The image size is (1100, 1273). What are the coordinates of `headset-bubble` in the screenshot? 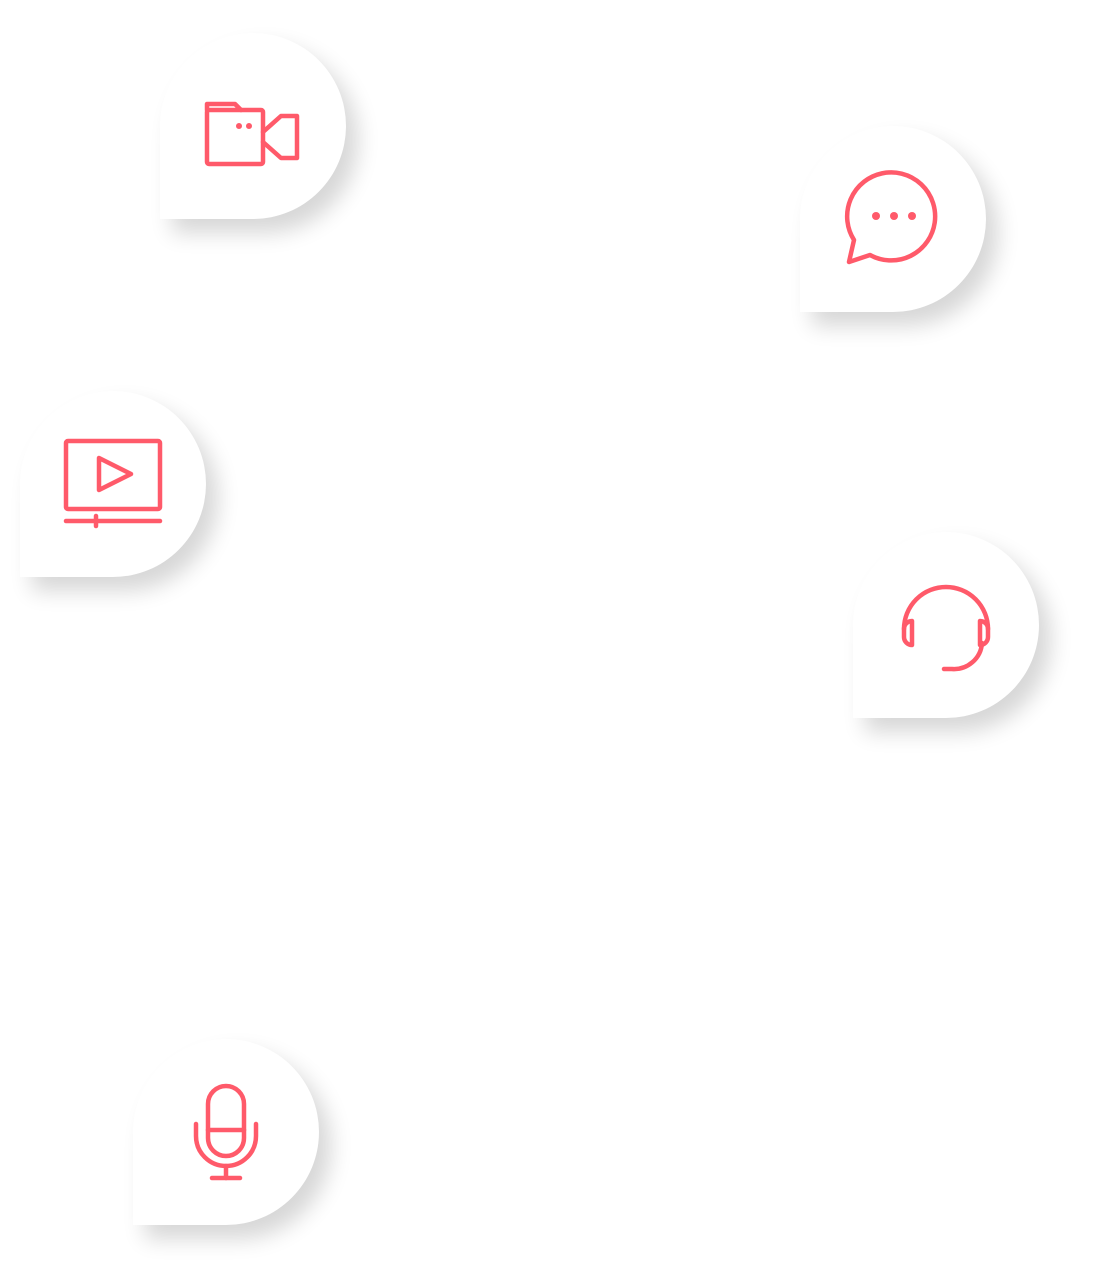 It's located at (946, 625).